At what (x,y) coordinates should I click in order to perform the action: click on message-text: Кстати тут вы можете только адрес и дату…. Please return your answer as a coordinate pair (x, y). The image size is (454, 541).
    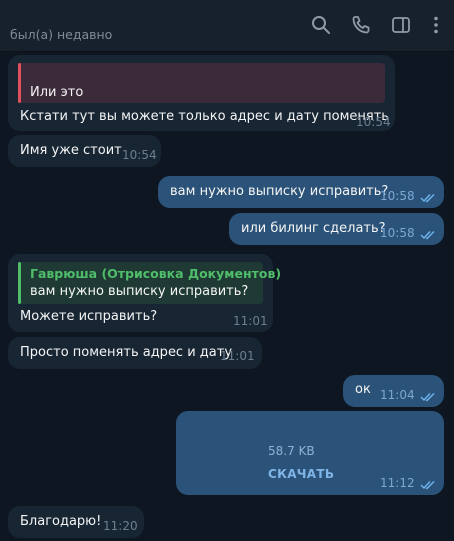
    Looking at the image, I should click on (204, 116).